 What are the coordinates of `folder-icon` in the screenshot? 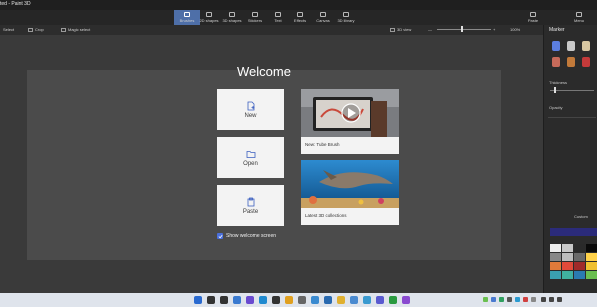 It's located at (250, 154).